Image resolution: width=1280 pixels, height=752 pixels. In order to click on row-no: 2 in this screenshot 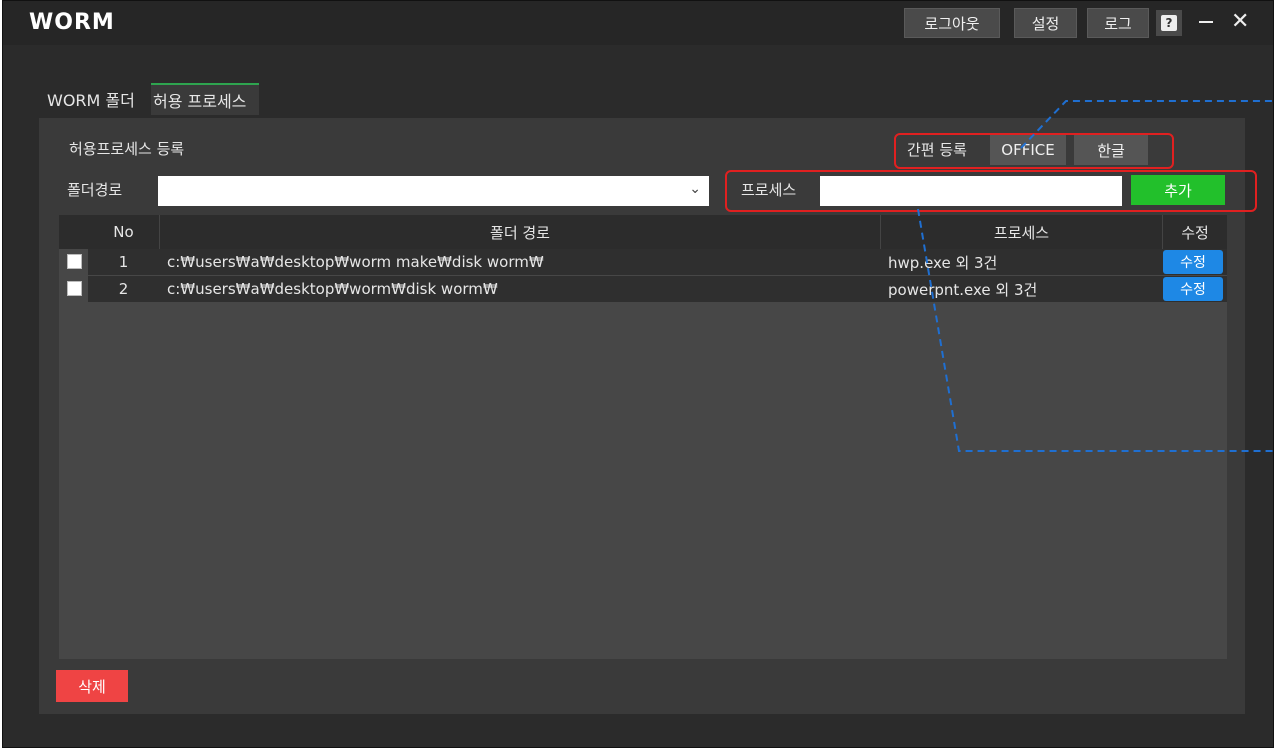, I will do `click(123, 289)`.